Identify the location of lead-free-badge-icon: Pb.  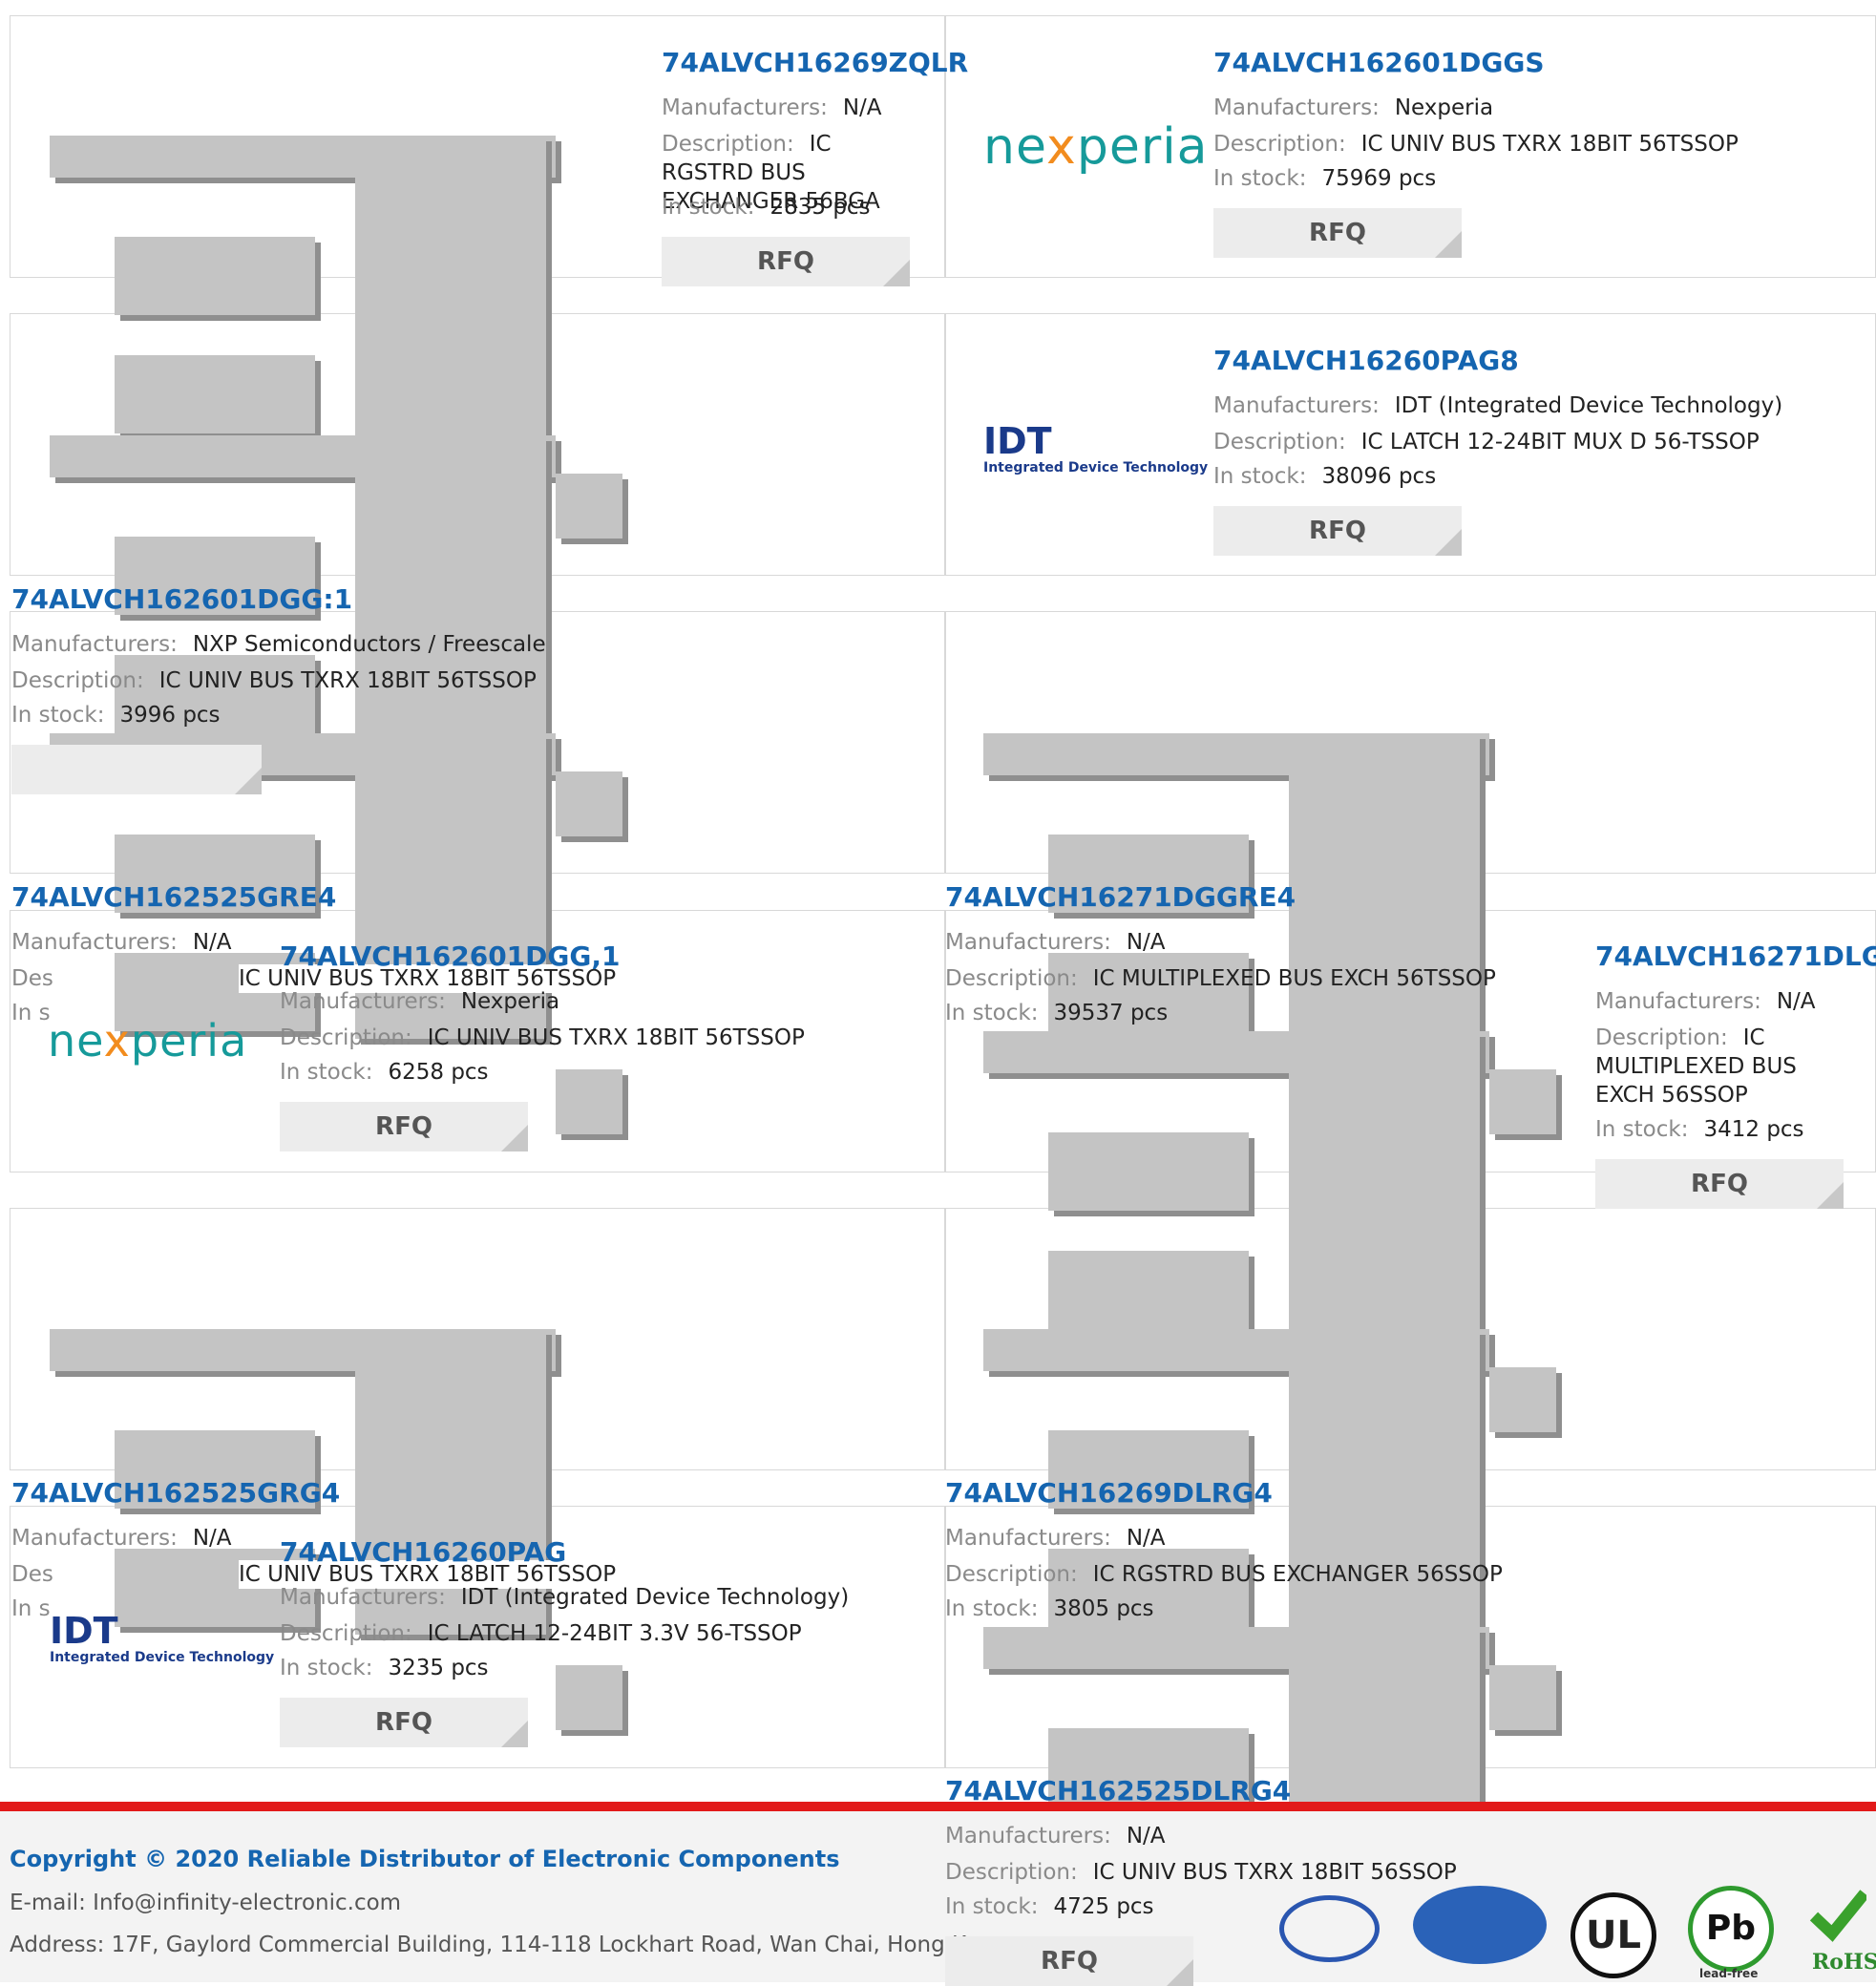
(1731, 1929).